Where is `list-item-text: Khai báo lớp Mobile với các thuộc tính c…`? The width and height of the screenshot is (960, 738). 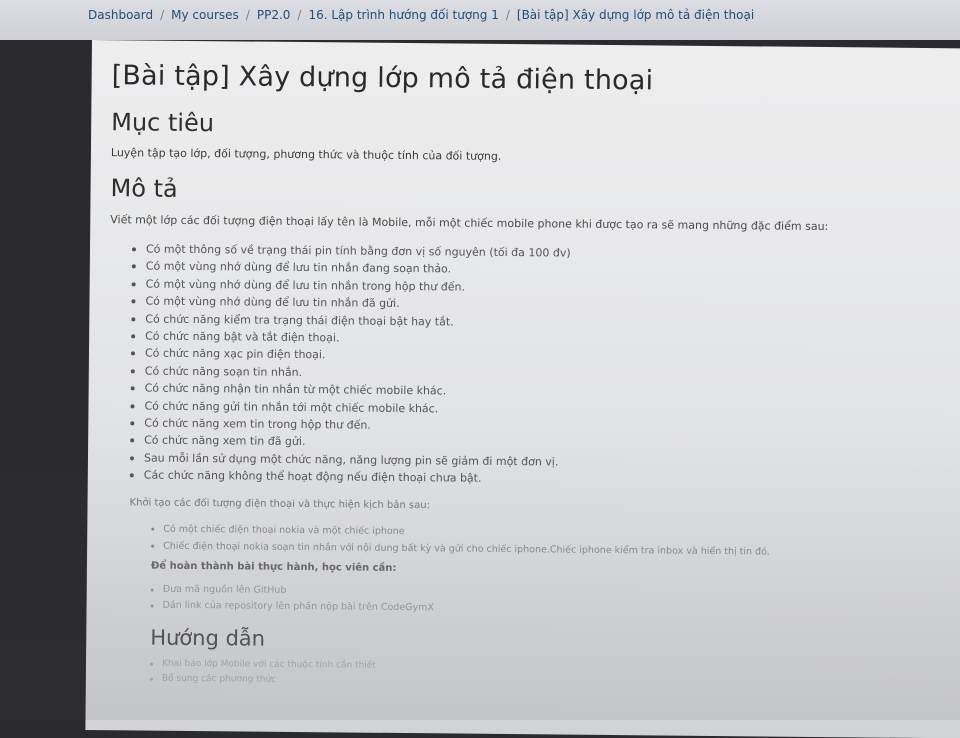 list-item-text: Khai báo lớp Mobile với các thuộc tính c… is located at coordinates (268, 664).